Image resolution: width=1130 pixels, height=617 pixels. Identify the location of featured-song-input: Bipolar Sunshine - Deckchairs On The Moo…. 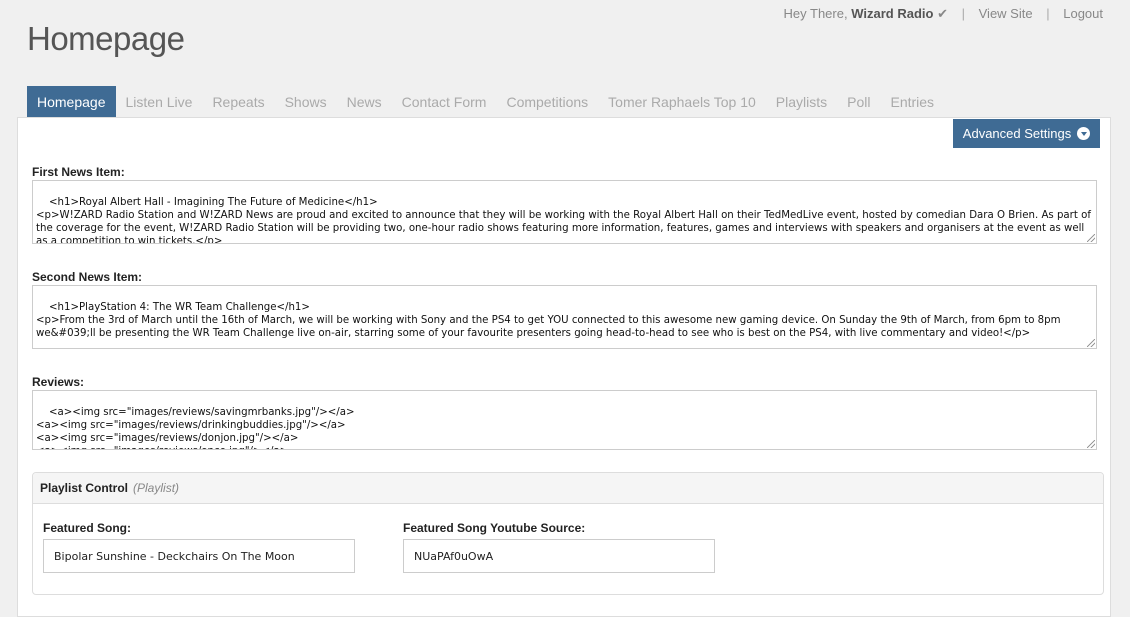
(199, 556).